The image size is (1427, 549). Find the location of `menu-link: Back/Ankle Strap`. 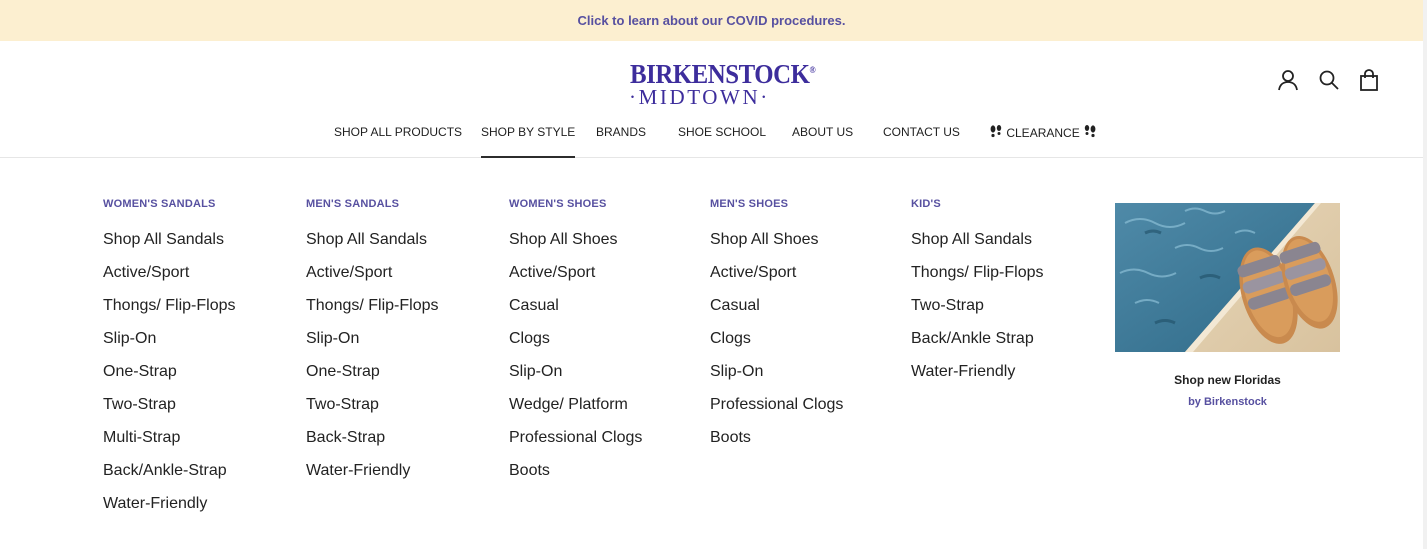

menu-link: Back/Ankle Strap is located at coordinates (977, 345).